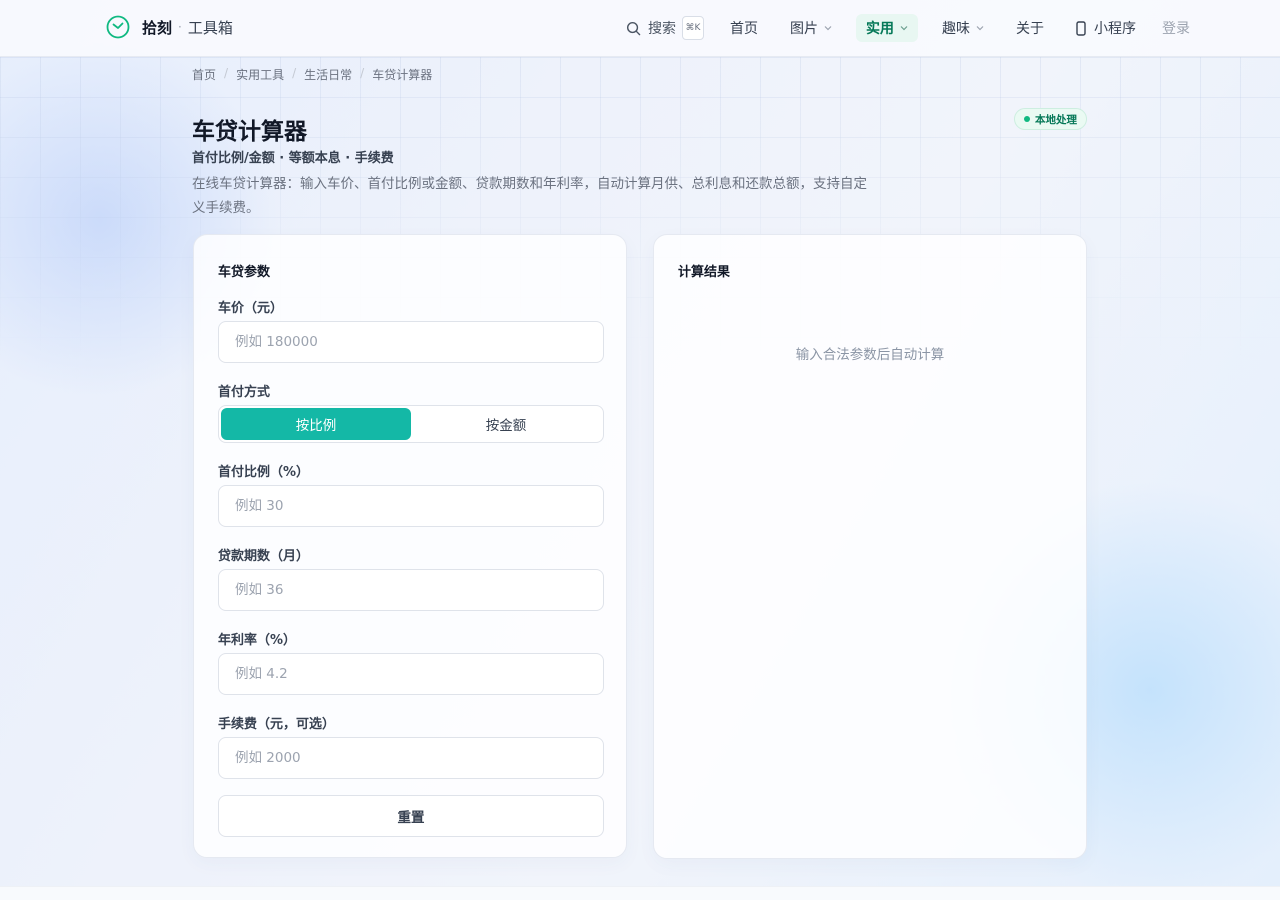 The width and height of the screenshot is (1280, 900). What do you see at coordinates (264, 472) in the screenshot?
I see `down-ratio-label: 首付比例（%）` at bounding box center [264, 472].